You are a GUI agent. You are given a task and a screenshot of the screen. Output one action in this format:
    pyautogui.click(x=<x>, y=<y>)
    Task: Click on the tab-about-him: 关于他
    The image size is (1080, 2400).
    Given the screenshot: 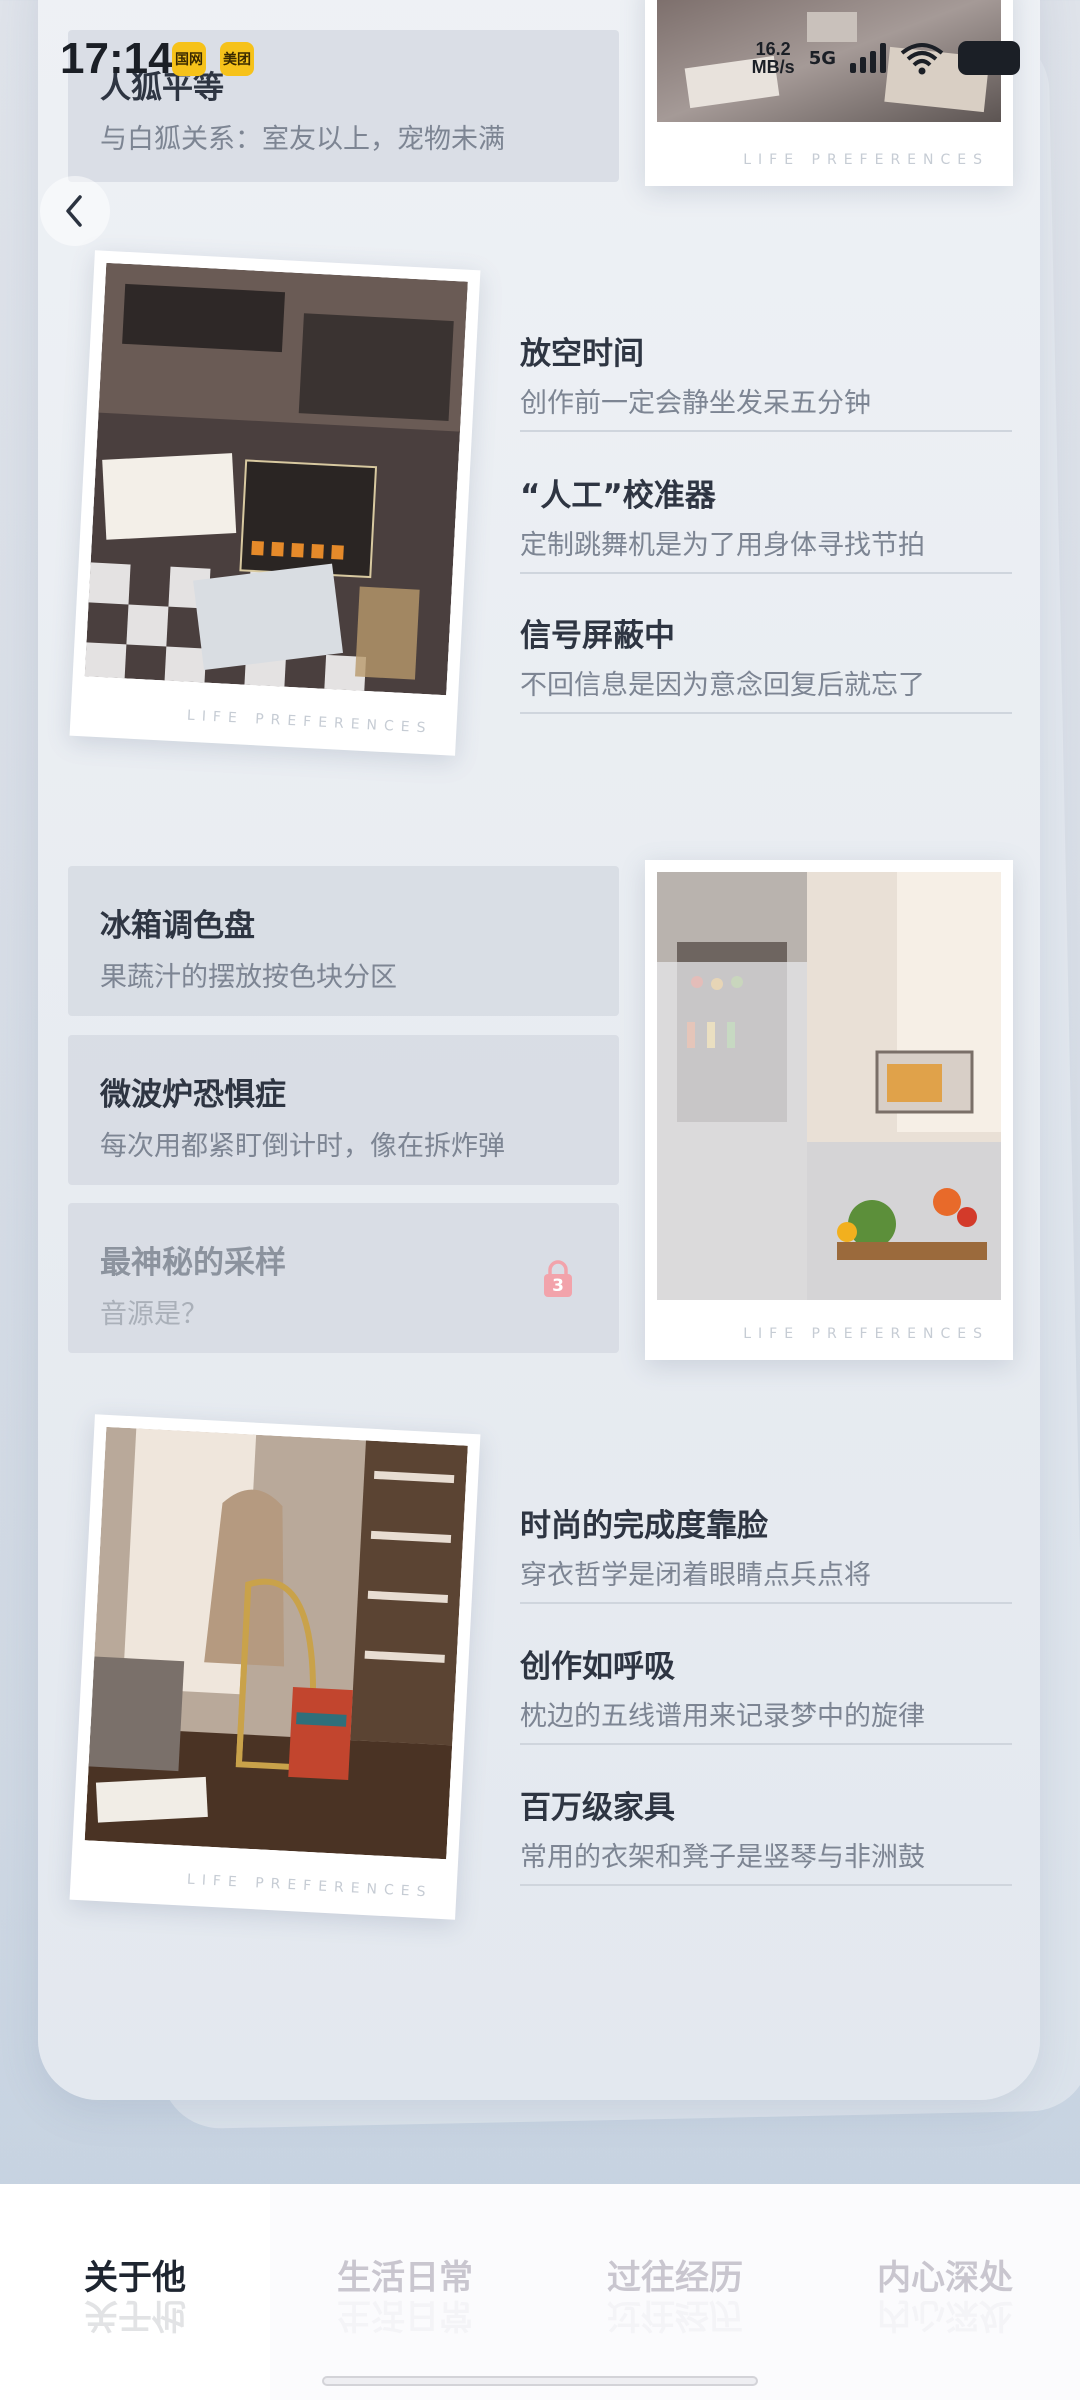 What is the action you would take?
    pyautogui.click(x=135, y=2274)
    